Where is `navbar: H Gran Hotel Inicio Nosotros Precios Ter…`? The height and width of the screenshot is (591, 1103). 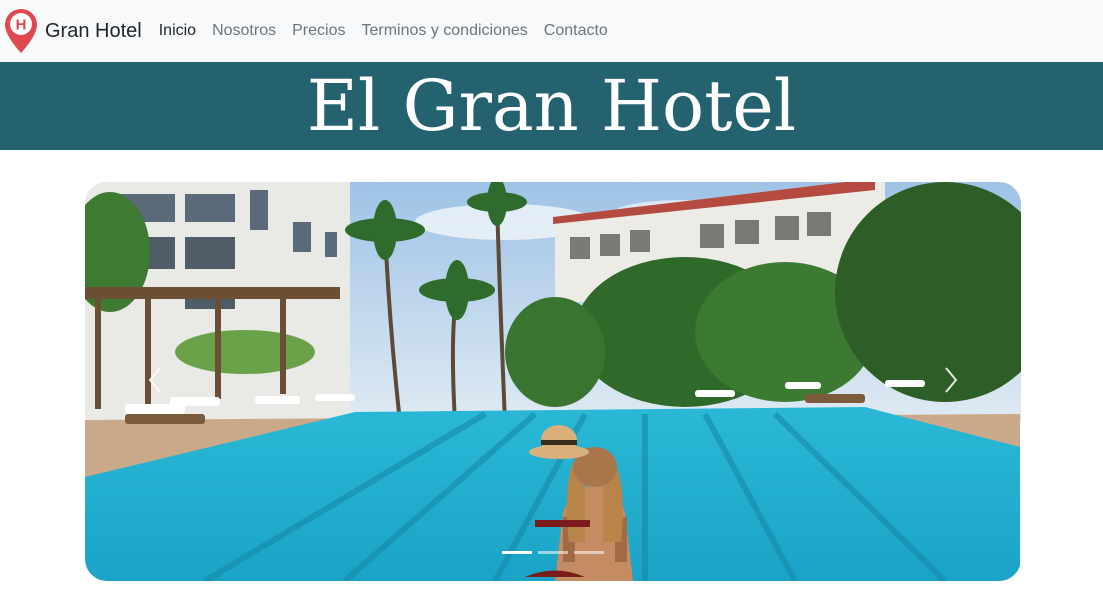 navbar: H Gran Hotel Inicio Nosotros Precios Ter… is located at coordinates (551, 31).